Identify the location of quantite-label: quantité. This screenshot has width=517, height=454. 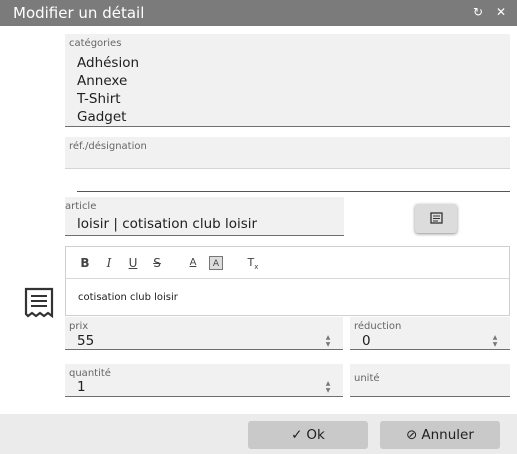
(90, 373).